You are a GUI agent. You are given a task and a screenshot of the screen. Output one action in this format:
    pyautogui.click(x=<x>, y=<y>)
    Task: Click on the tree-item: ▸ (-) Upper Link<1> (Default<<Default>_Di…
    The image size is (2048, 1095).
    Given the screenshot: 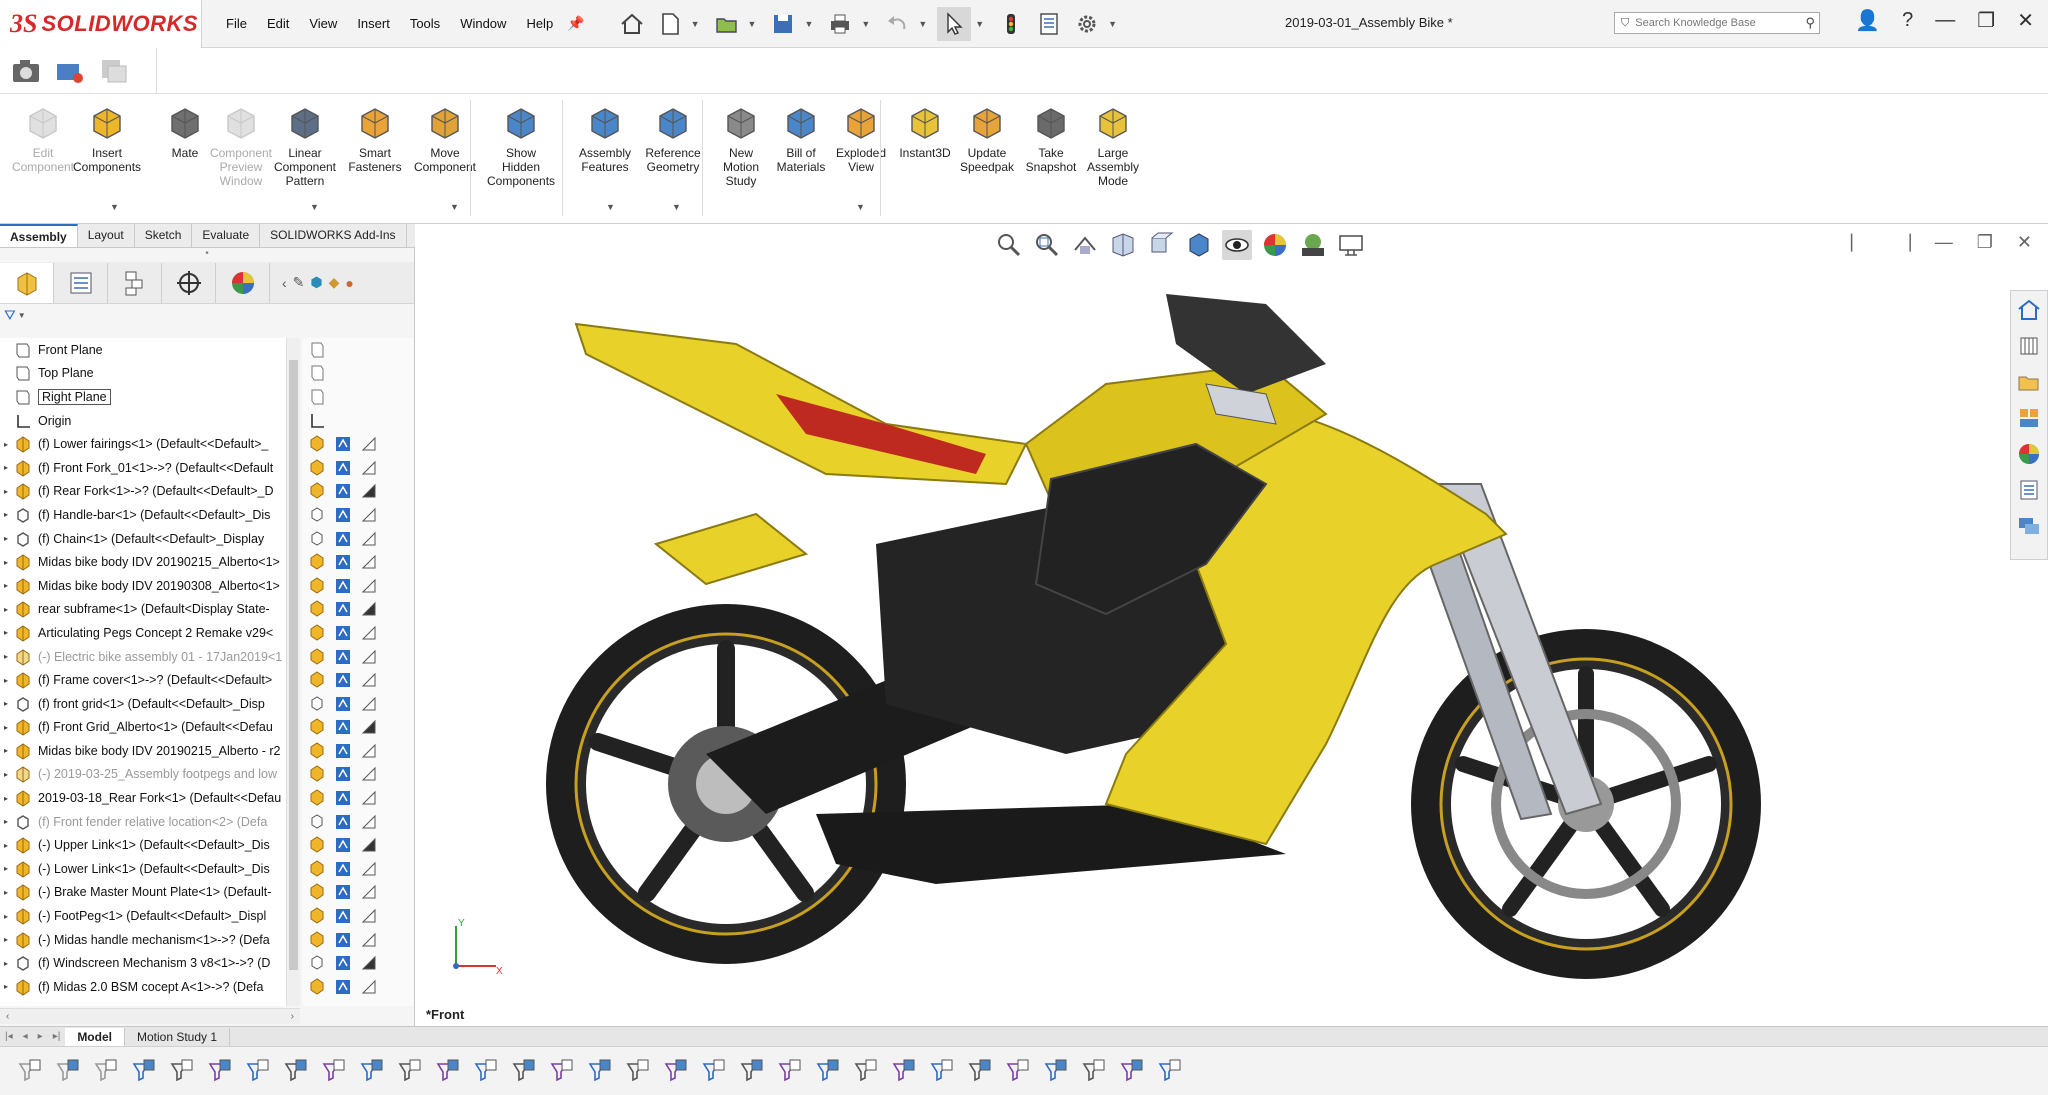 What is the action you would take?
    pyautogui.click(x=150, y=845)
    